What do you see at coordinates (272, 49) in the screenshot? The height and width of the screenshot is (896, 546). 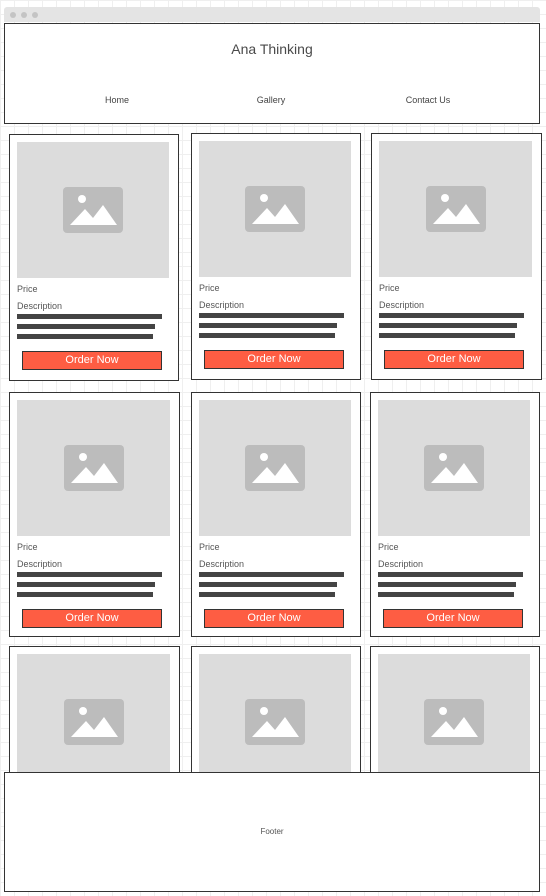 I see `site-title: Ana Thinking` at bounding box center [272, 49].